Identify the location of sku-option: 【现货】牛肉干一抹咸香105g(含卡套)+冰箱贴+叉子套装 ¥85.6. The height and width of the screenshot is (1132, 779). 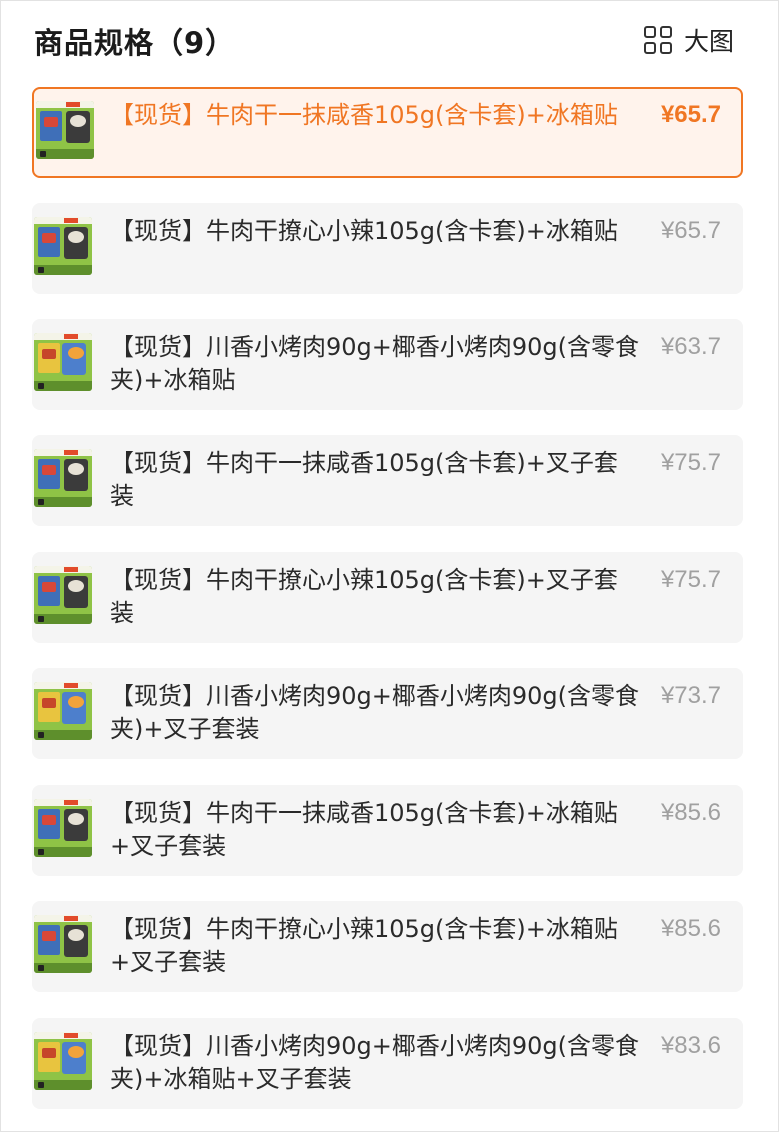
(387, 830).